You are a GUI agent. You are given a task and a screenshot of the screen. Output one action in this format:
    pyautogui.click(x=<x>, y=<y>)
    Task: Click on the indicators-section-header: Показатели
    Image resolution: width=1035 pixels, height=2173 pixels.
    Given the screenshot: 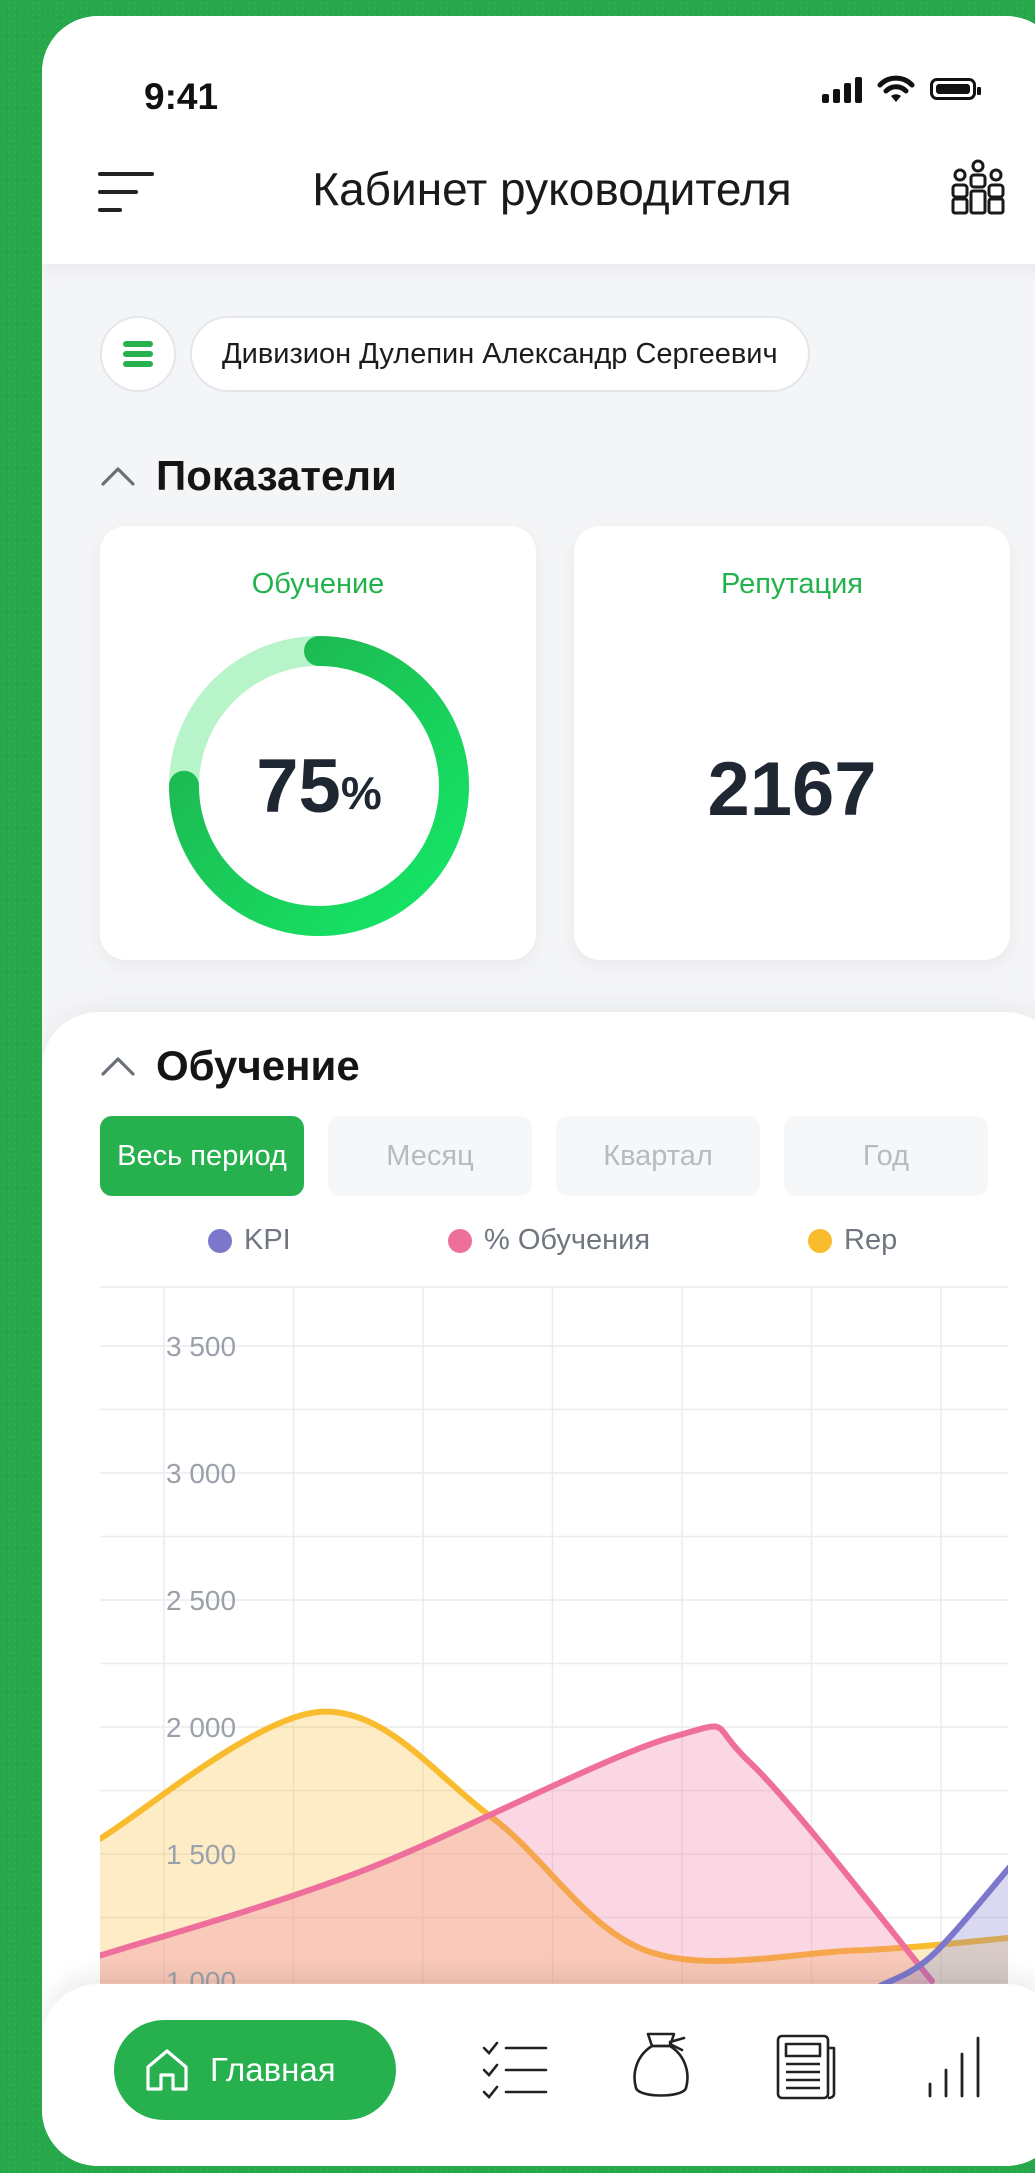 What is the action you would take?
    pyautogui.click(x=248, y=476)
    